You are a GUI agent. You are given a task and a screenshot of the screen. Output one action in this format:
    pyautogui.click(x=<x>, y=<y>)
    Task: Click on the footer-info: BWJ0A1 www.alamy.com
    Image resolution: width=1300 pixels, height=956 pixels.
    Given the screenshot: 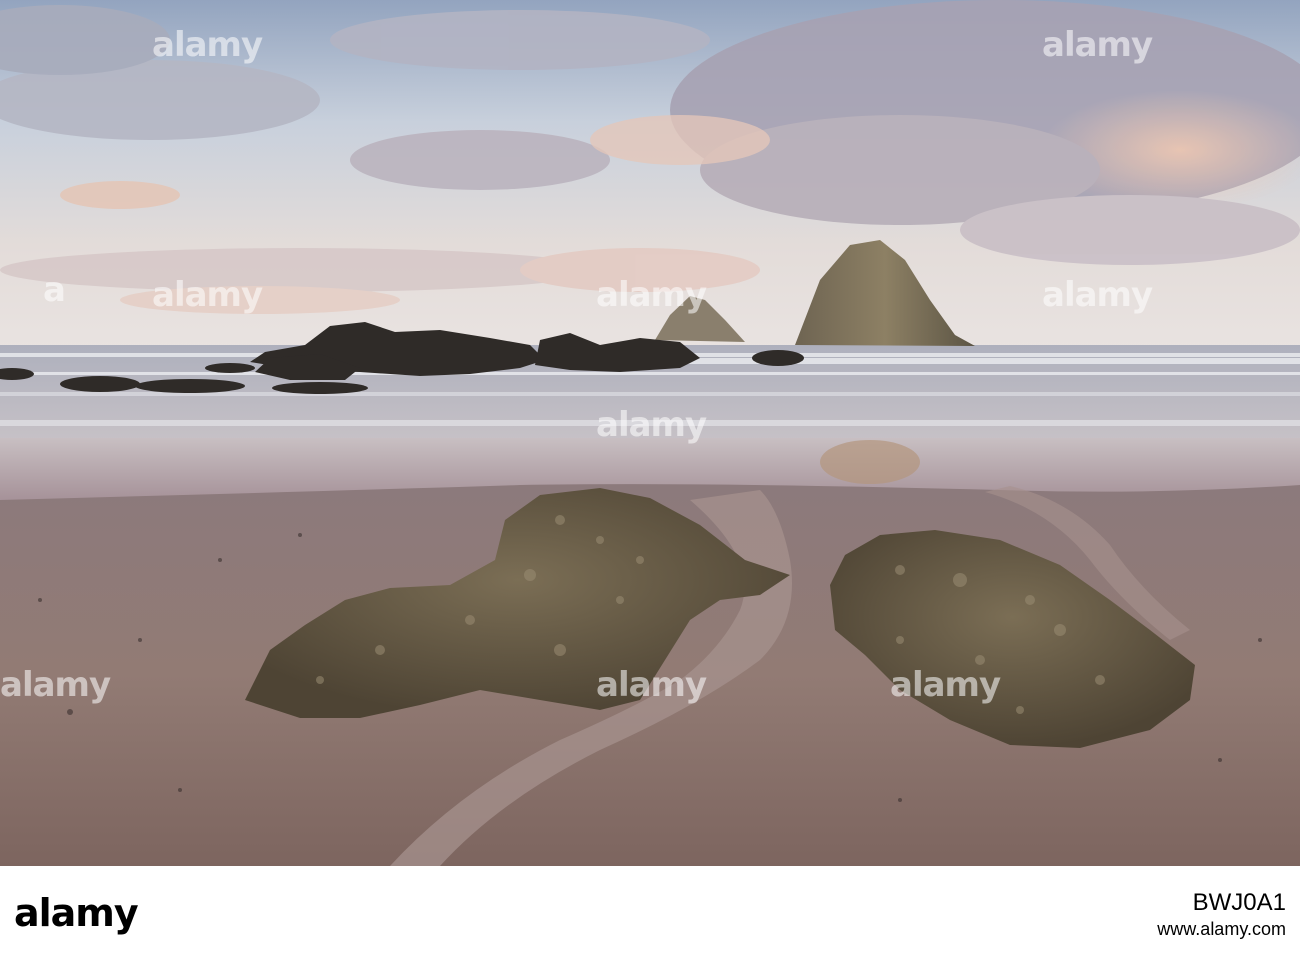 What is the action you would take?
    pyautogui.click(x=1221, y=914)
    